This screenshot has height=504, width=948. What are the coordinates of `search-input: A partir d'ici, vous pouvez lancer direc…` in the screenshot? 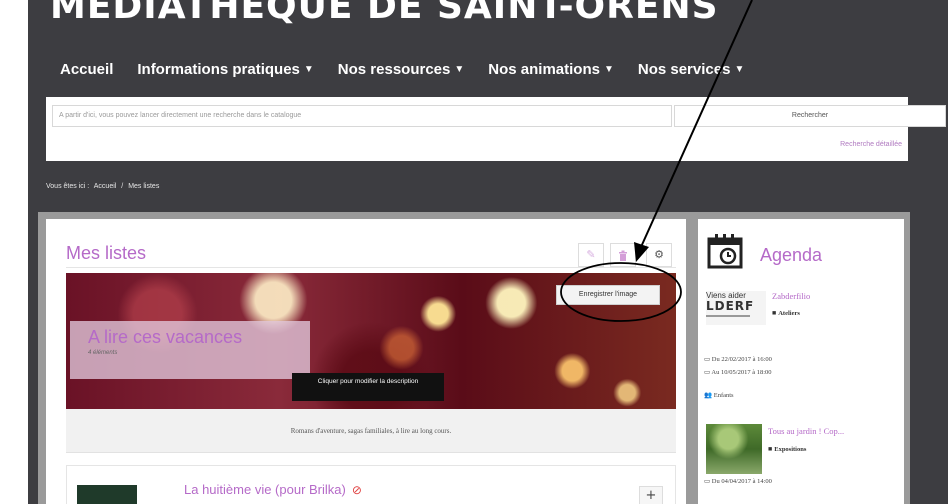 It's located at (362, 116).